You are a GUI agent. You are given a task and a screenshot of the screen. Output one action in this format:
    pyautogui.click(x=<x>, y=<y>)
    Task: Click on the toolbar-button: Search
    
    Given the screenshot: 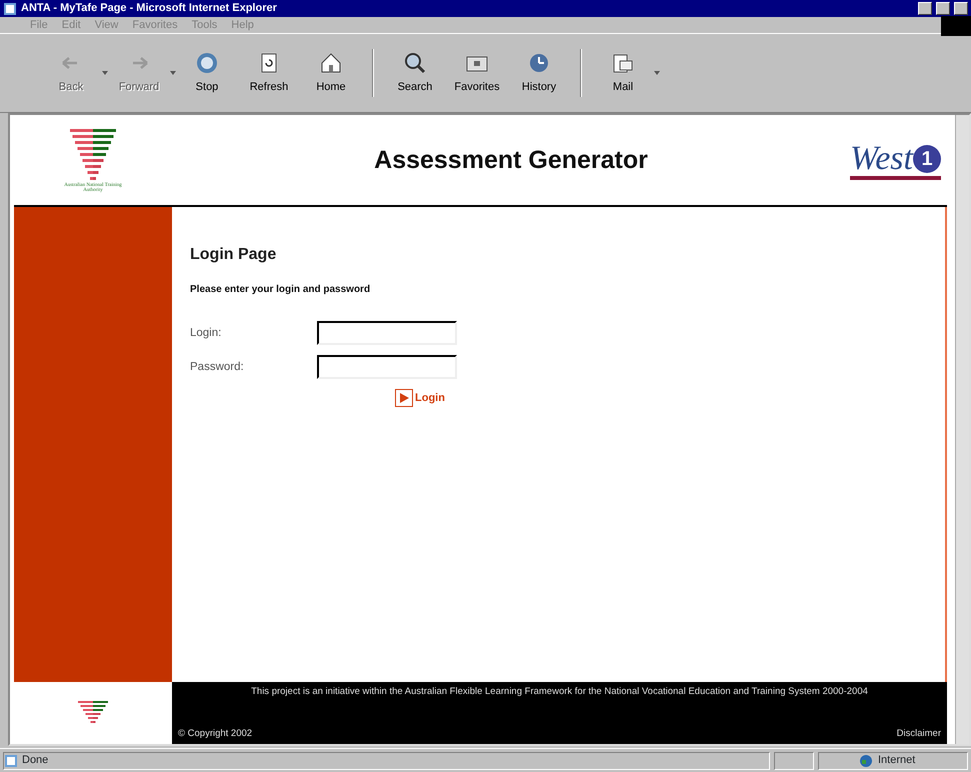 What is the action you would take?
    pyautogui.click(x=415, y=73)
    